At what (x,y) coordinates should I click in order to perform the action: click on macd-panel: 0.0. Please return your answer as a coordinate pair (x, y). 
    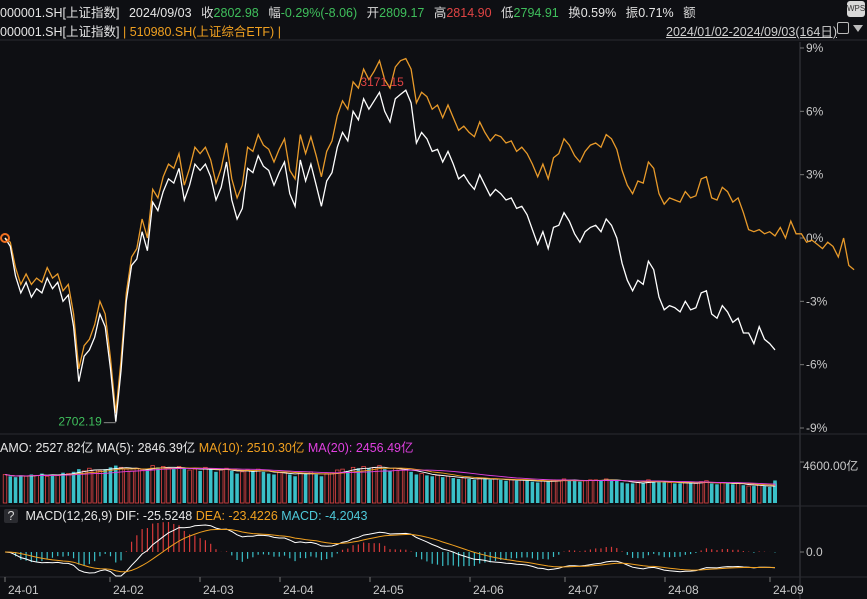
    Looking at the image, I should click on (413, 549).